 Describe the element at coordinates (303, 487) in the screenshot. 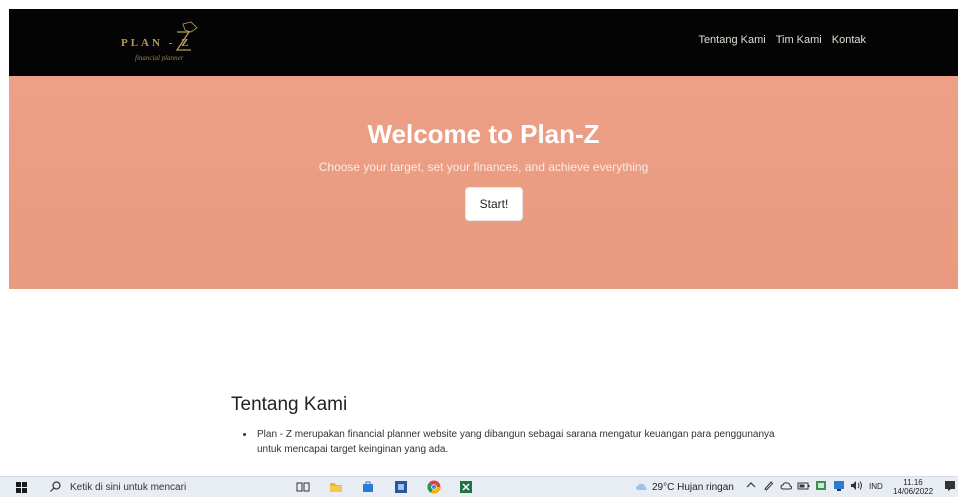

I see `task-view-icon` at that location.